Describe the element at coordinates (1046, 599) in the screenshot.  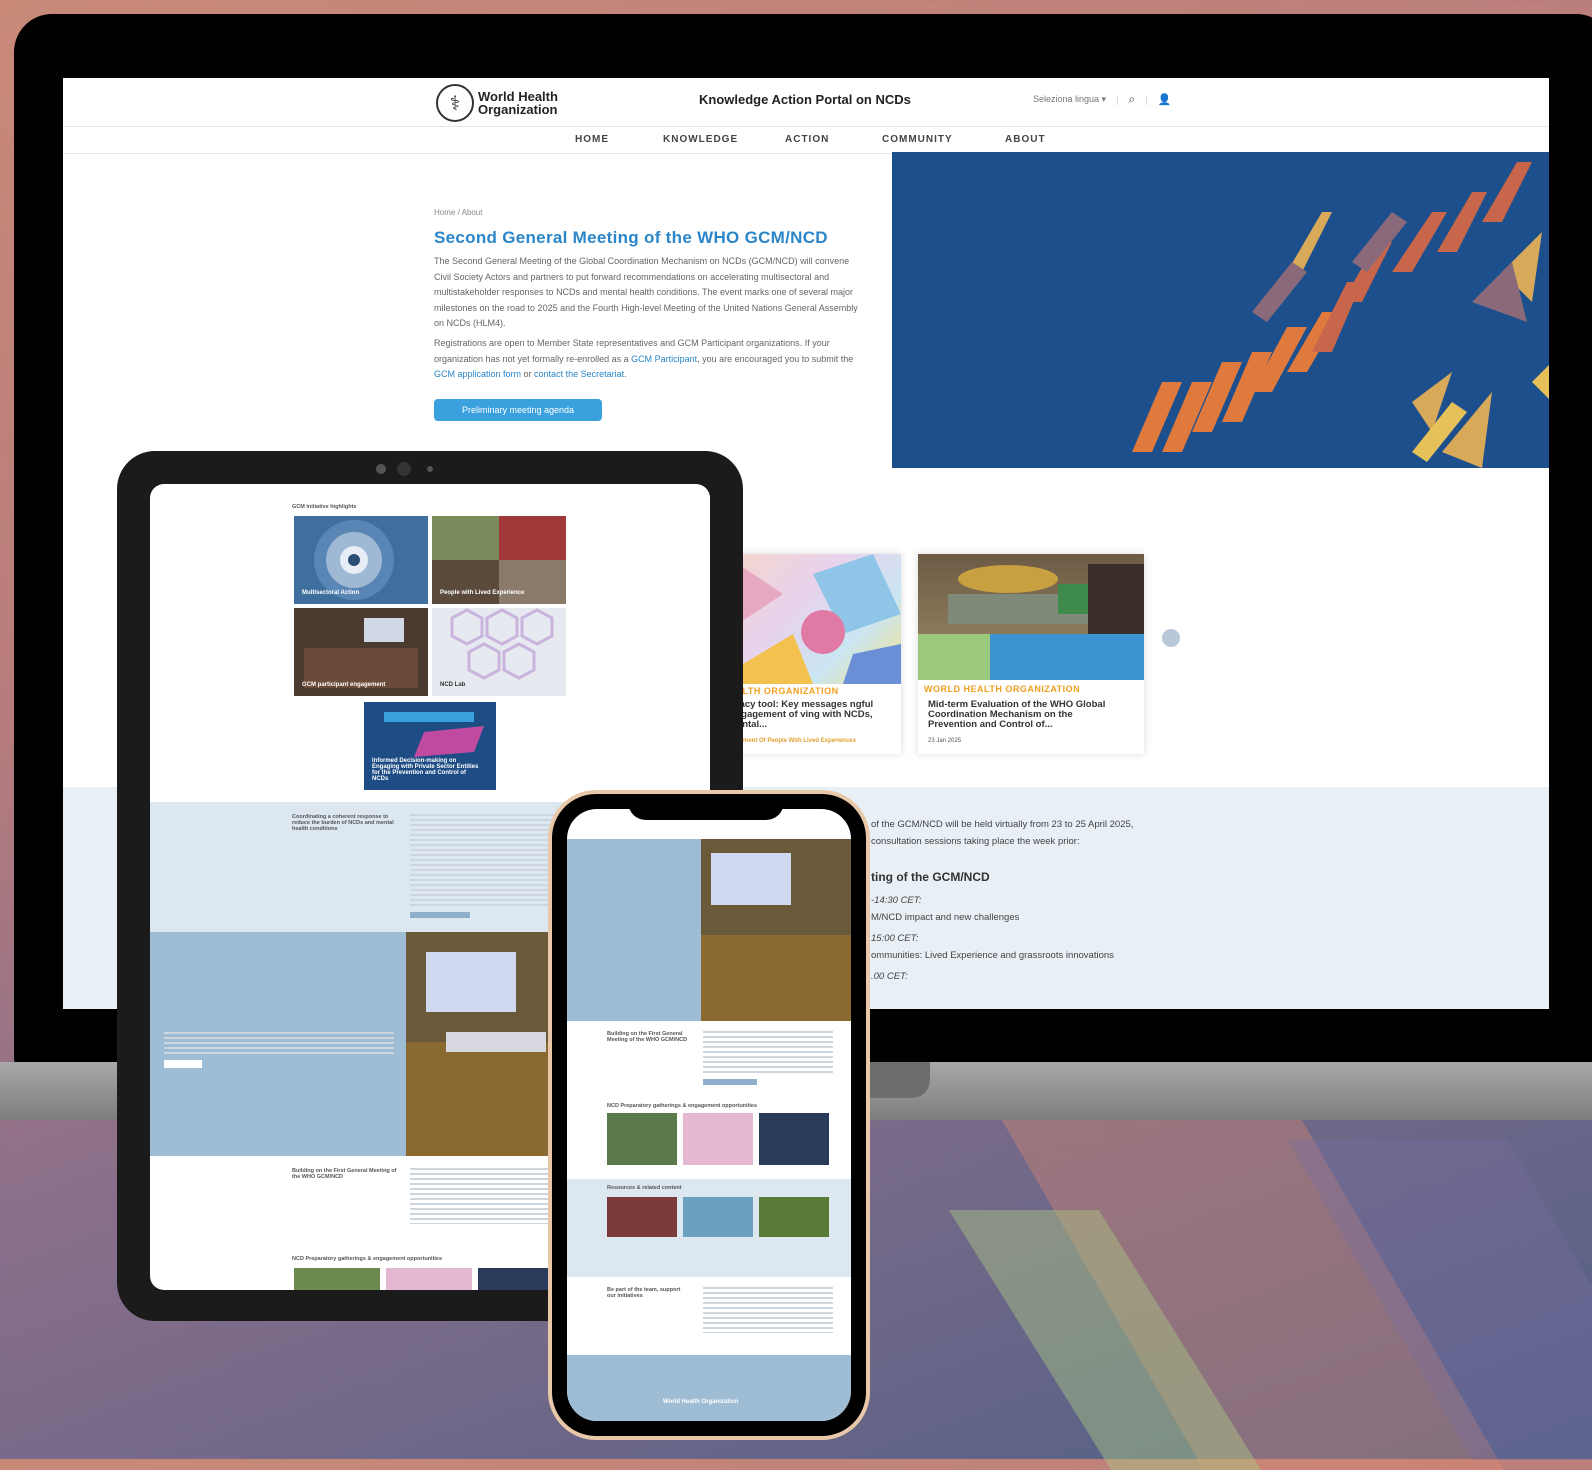
I see `food-photo-illustration` at that location.